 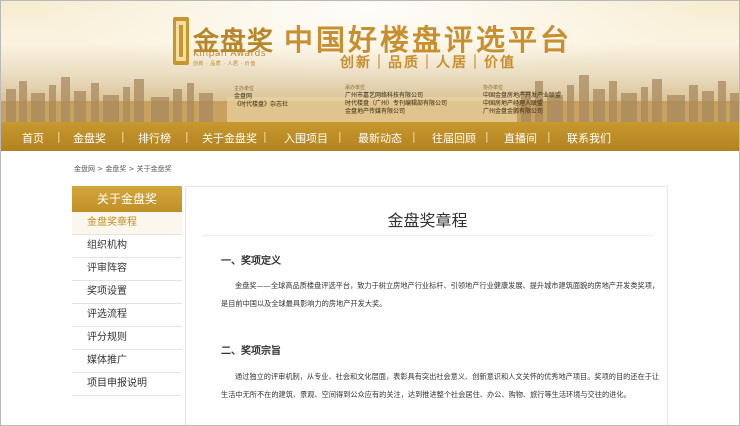 I want to click on org-organizer-line: 广州市嘉艺网络科技有限公司, so click(x=384, y=95).